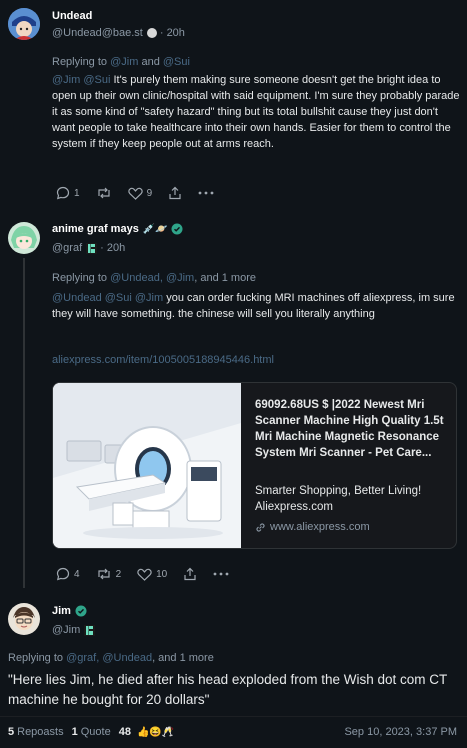  I want to click on post-date: Sep 10, 2023, 3:37 PM, so click(400, 732).